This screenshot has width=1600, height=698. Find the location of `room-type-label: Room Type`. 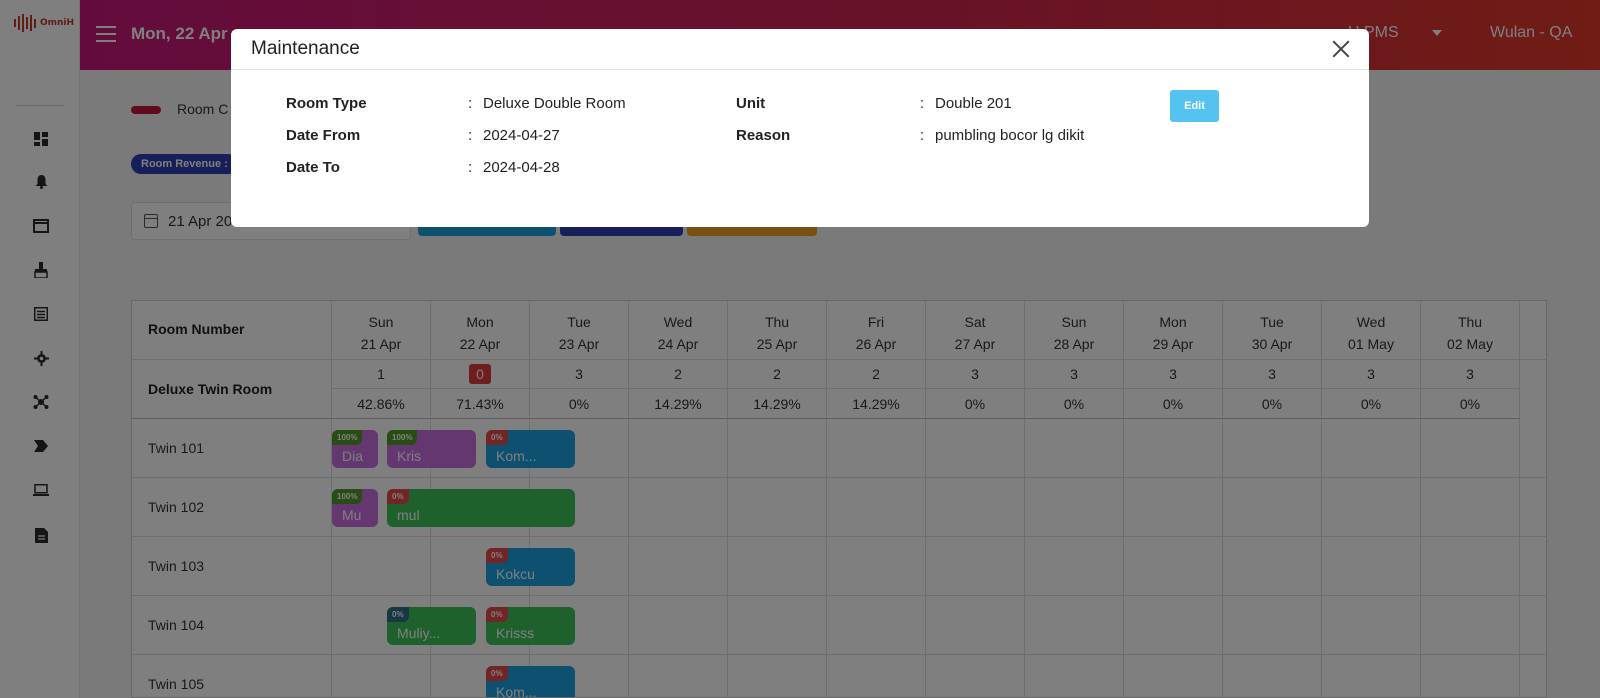

room-type-label: Room Type is located at coordinates (326, 103).